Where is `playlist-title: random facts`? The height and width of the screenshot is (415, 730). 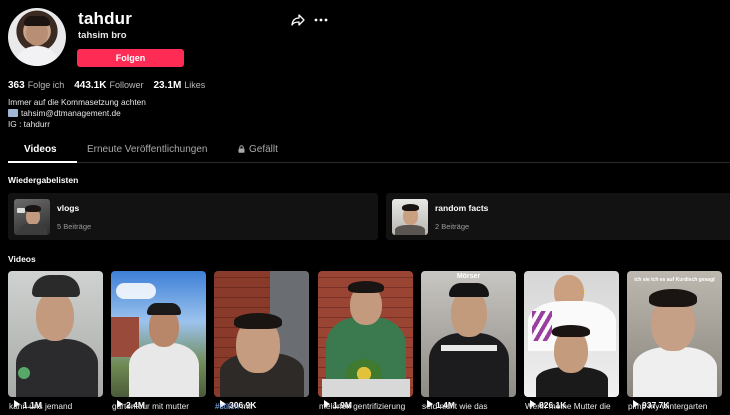 playlist-title: random facts is located at coordinates (462, 208).